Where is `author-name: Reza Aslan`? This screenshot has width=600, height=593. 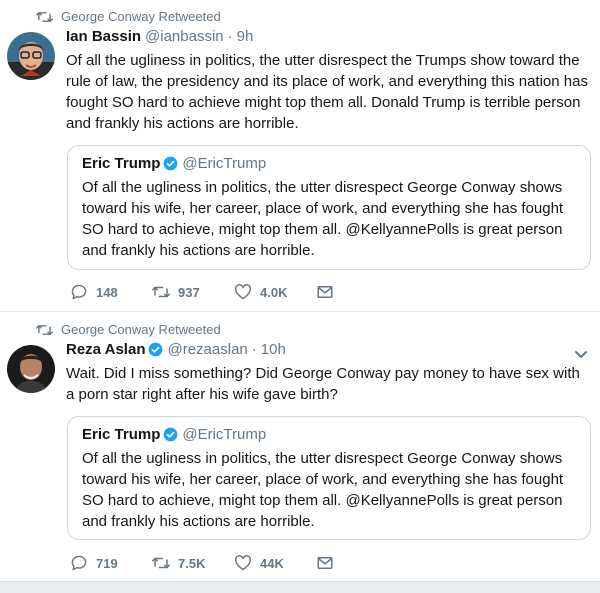 author-name: Reza Aslan is located at coordinates (105, 349).